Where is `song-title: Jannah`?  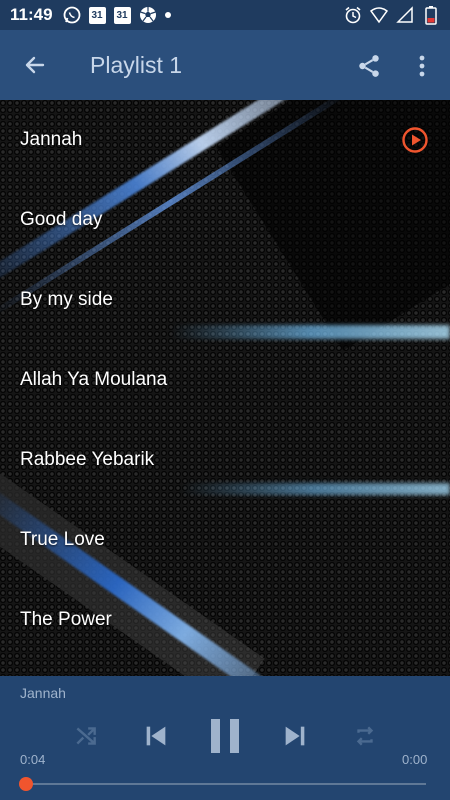
song-title: Jannah is located at coordinates (51, 139).